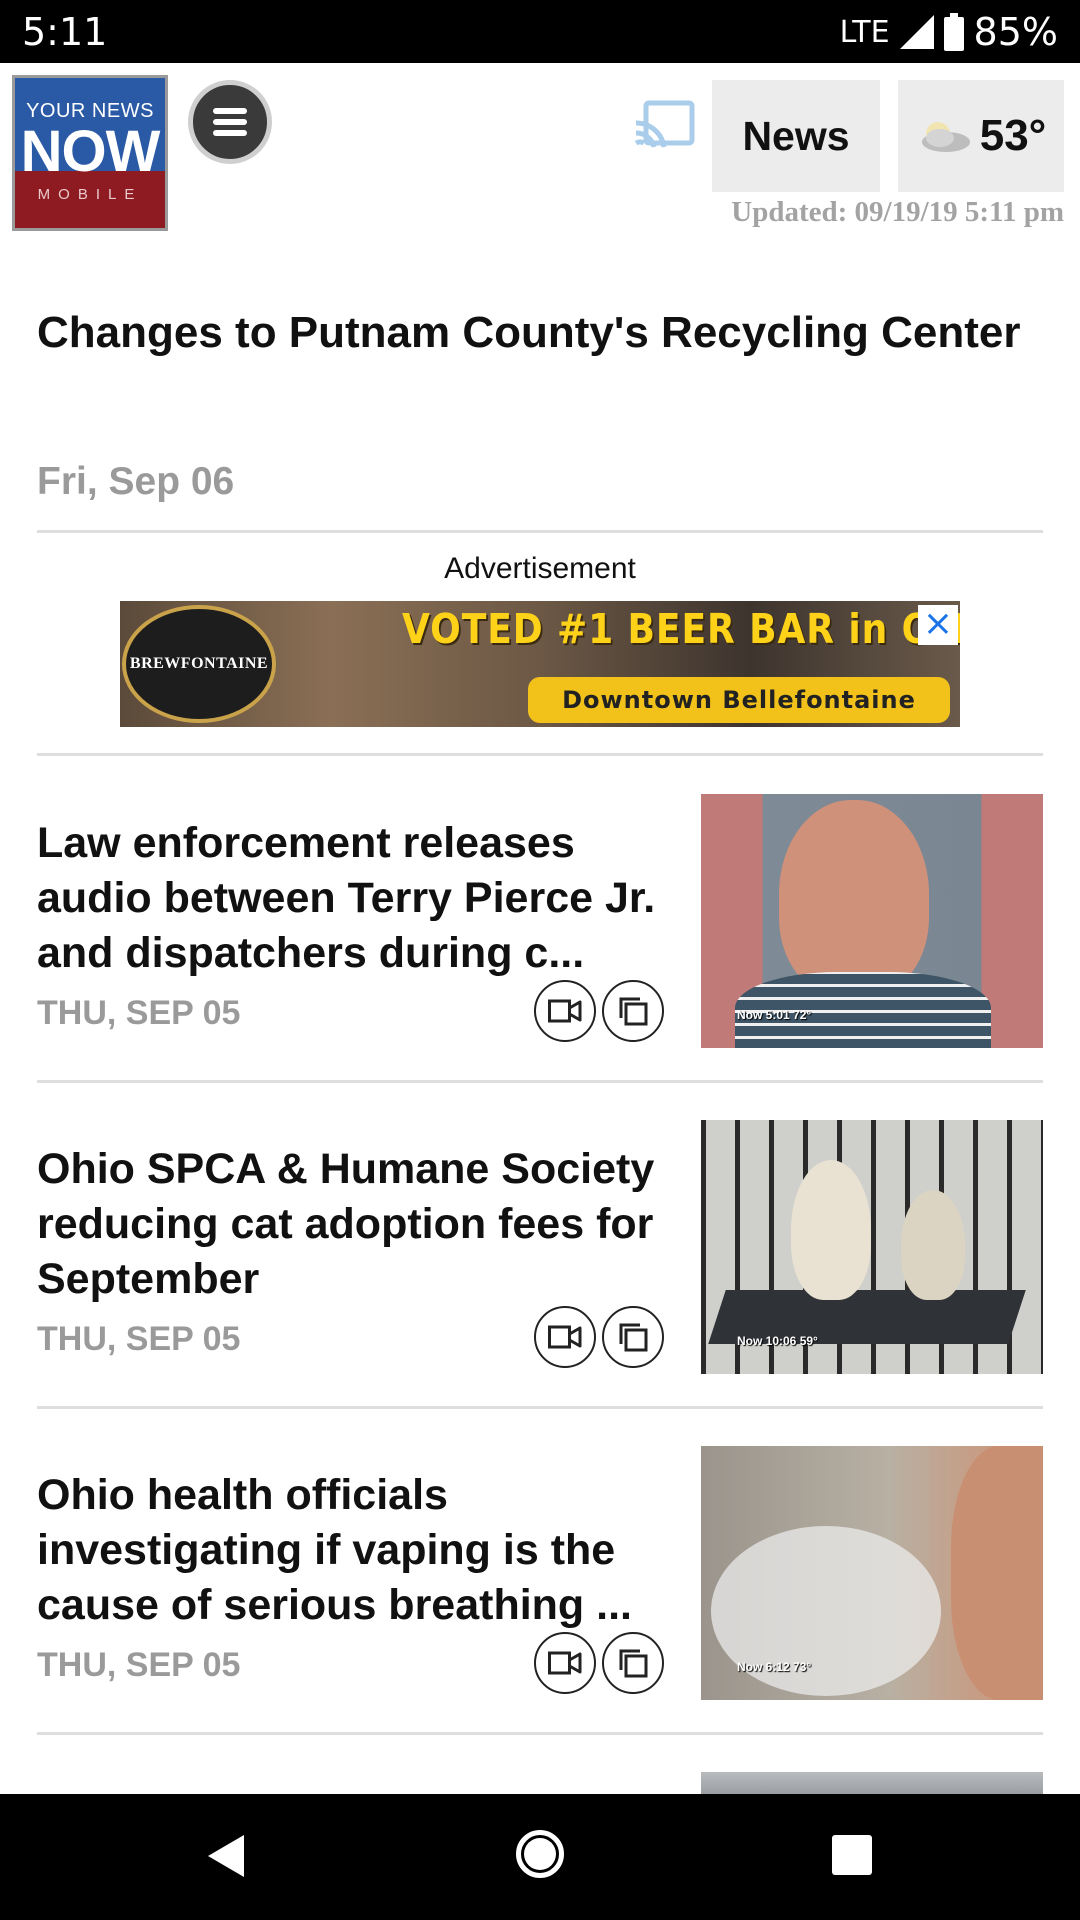  Describe the element at coordinates (1013, 135) in the screenshot. I see `weather-temperature: 53°` at that location.